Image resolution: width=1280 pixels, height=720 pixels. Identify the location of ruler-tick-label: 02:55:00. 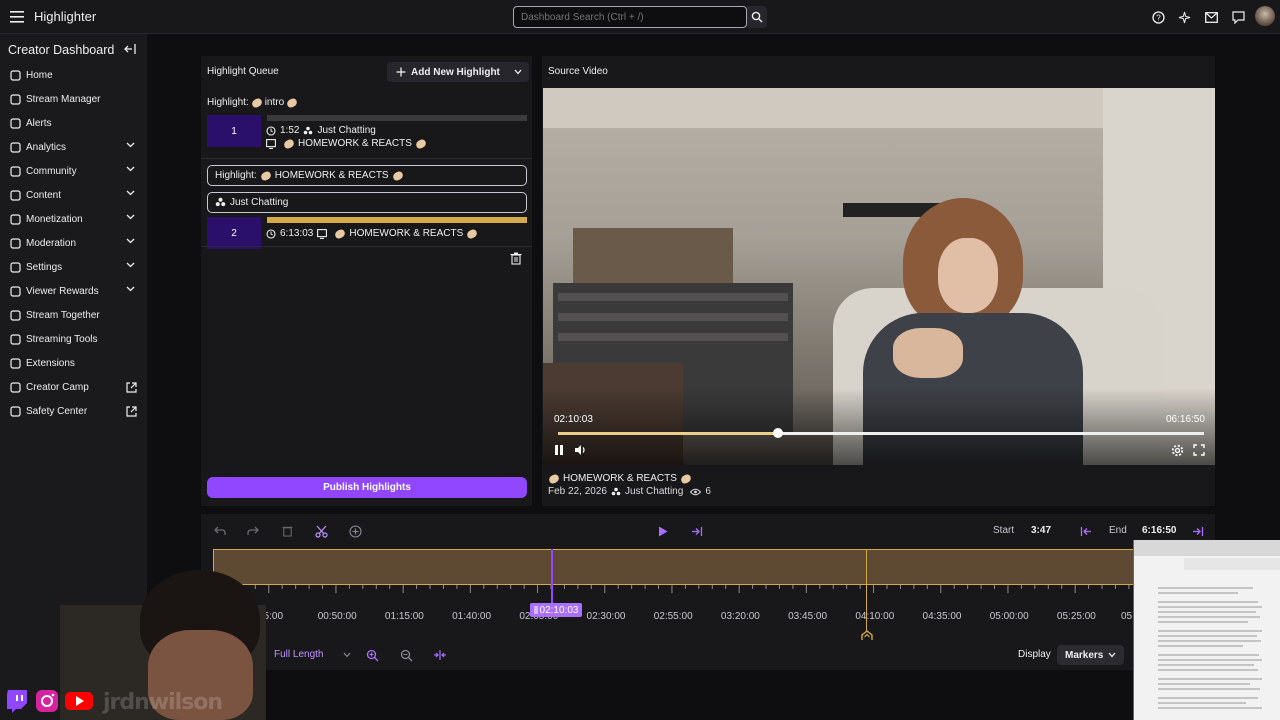
(673, 616).